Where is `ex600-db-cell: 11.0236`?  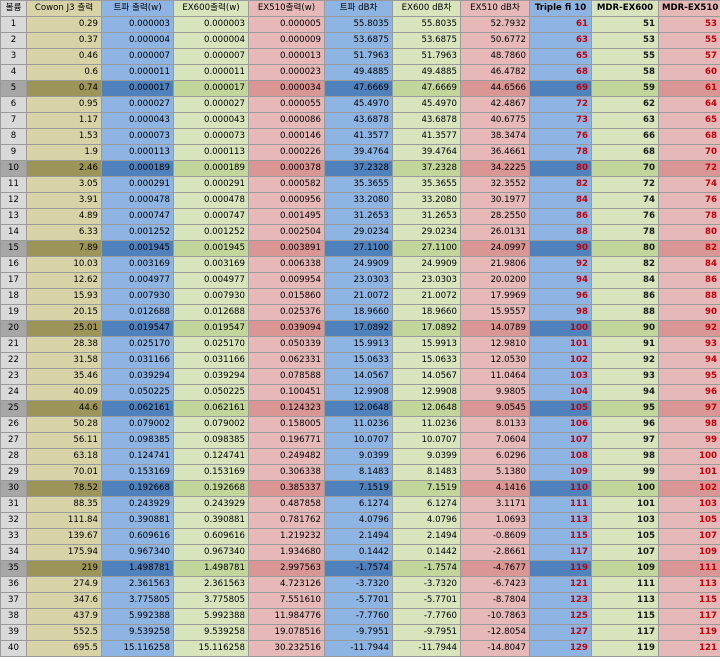 ex600-db-cell: 11.0236 is located at coordinates (426, 424).